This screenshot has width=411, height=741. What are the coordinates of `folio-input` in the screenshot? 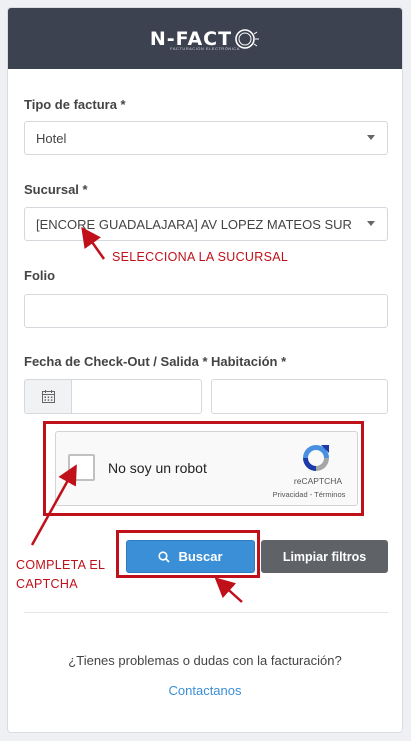 It's located at (206, 311).